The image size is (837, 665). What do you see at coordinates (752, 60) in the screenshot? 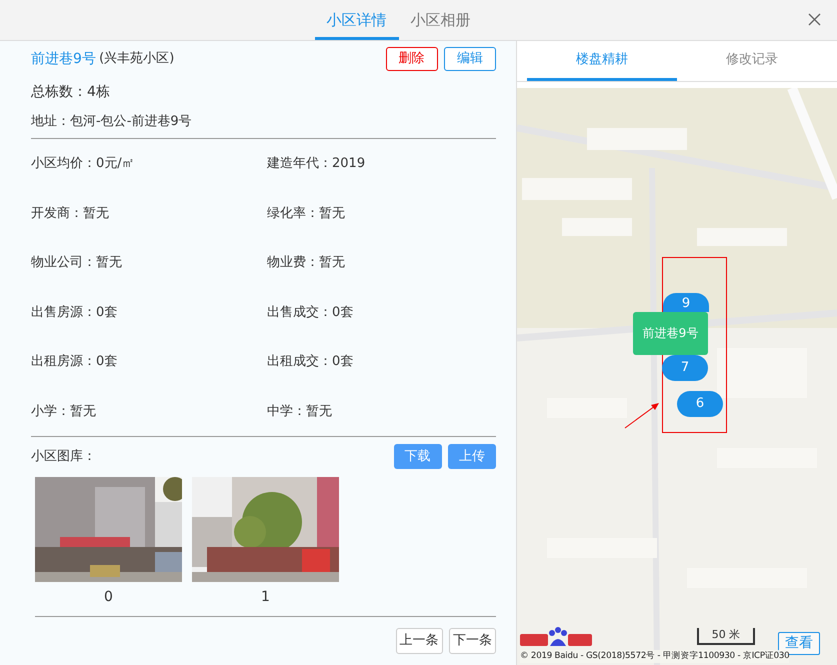
I see `tab: 修改记录` at bounding box center [752, 60].